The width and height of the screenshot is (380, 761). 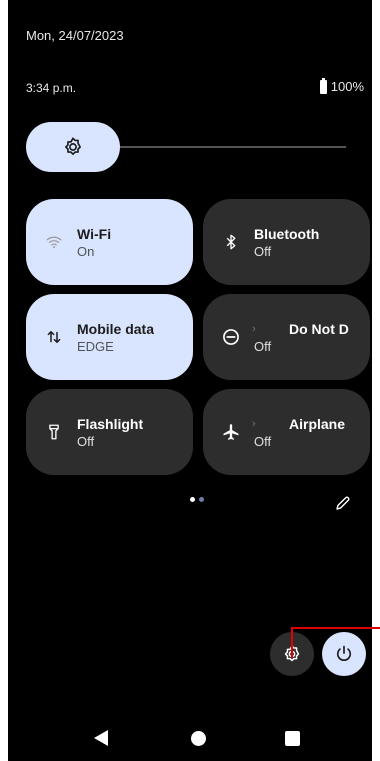 What do you see at coordinates (101, 738) in the screenshot?
I see `back-triangle-icon` at bounding box center [101, 738].